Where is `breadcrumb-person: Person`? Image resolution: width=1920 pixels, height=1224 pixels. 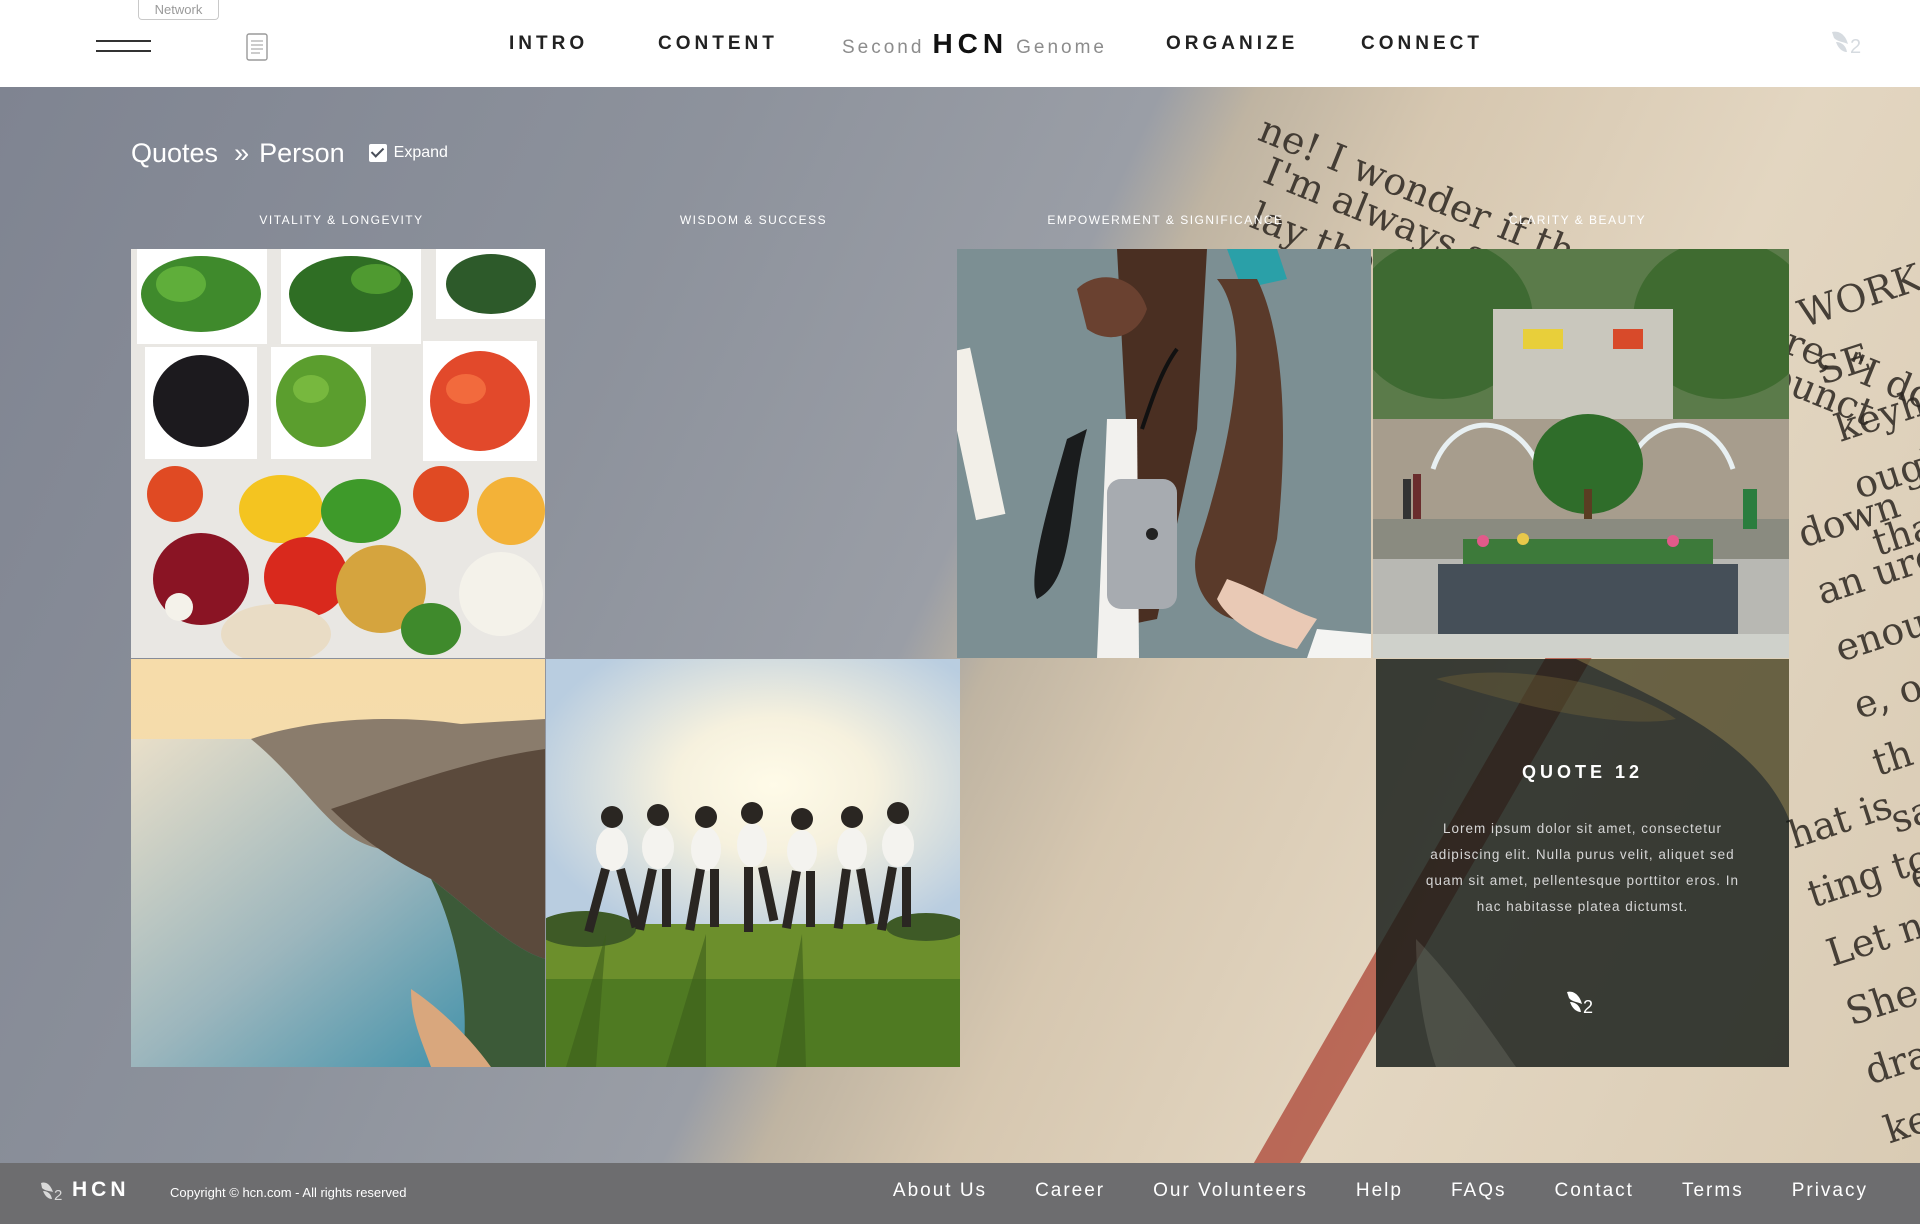
breadcrumb-person: Person is located at coordinates (302, 153).